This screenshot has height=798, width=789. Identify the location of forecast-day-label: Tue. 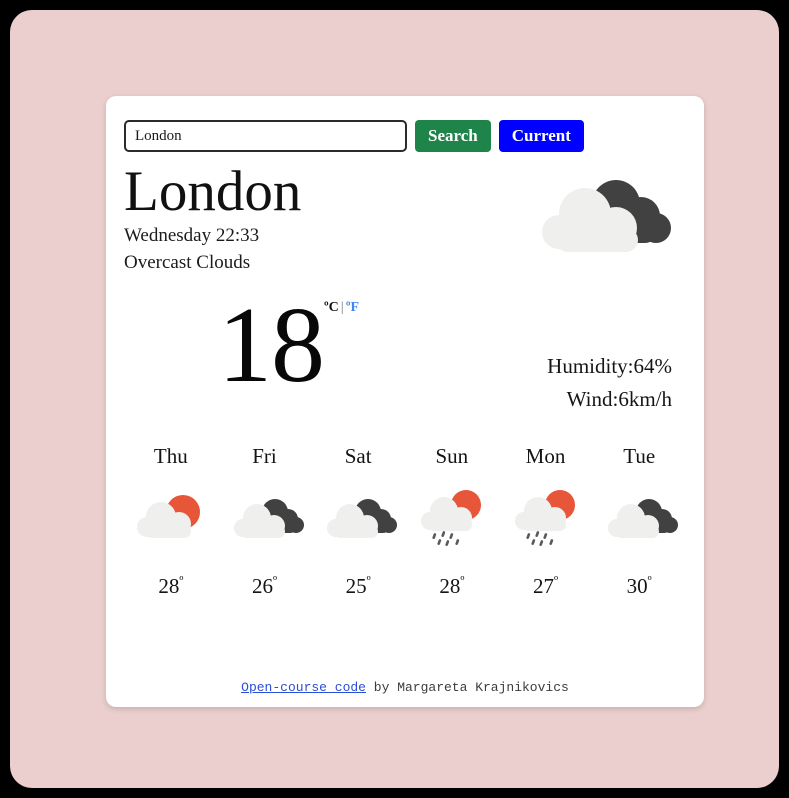
(639, 456).